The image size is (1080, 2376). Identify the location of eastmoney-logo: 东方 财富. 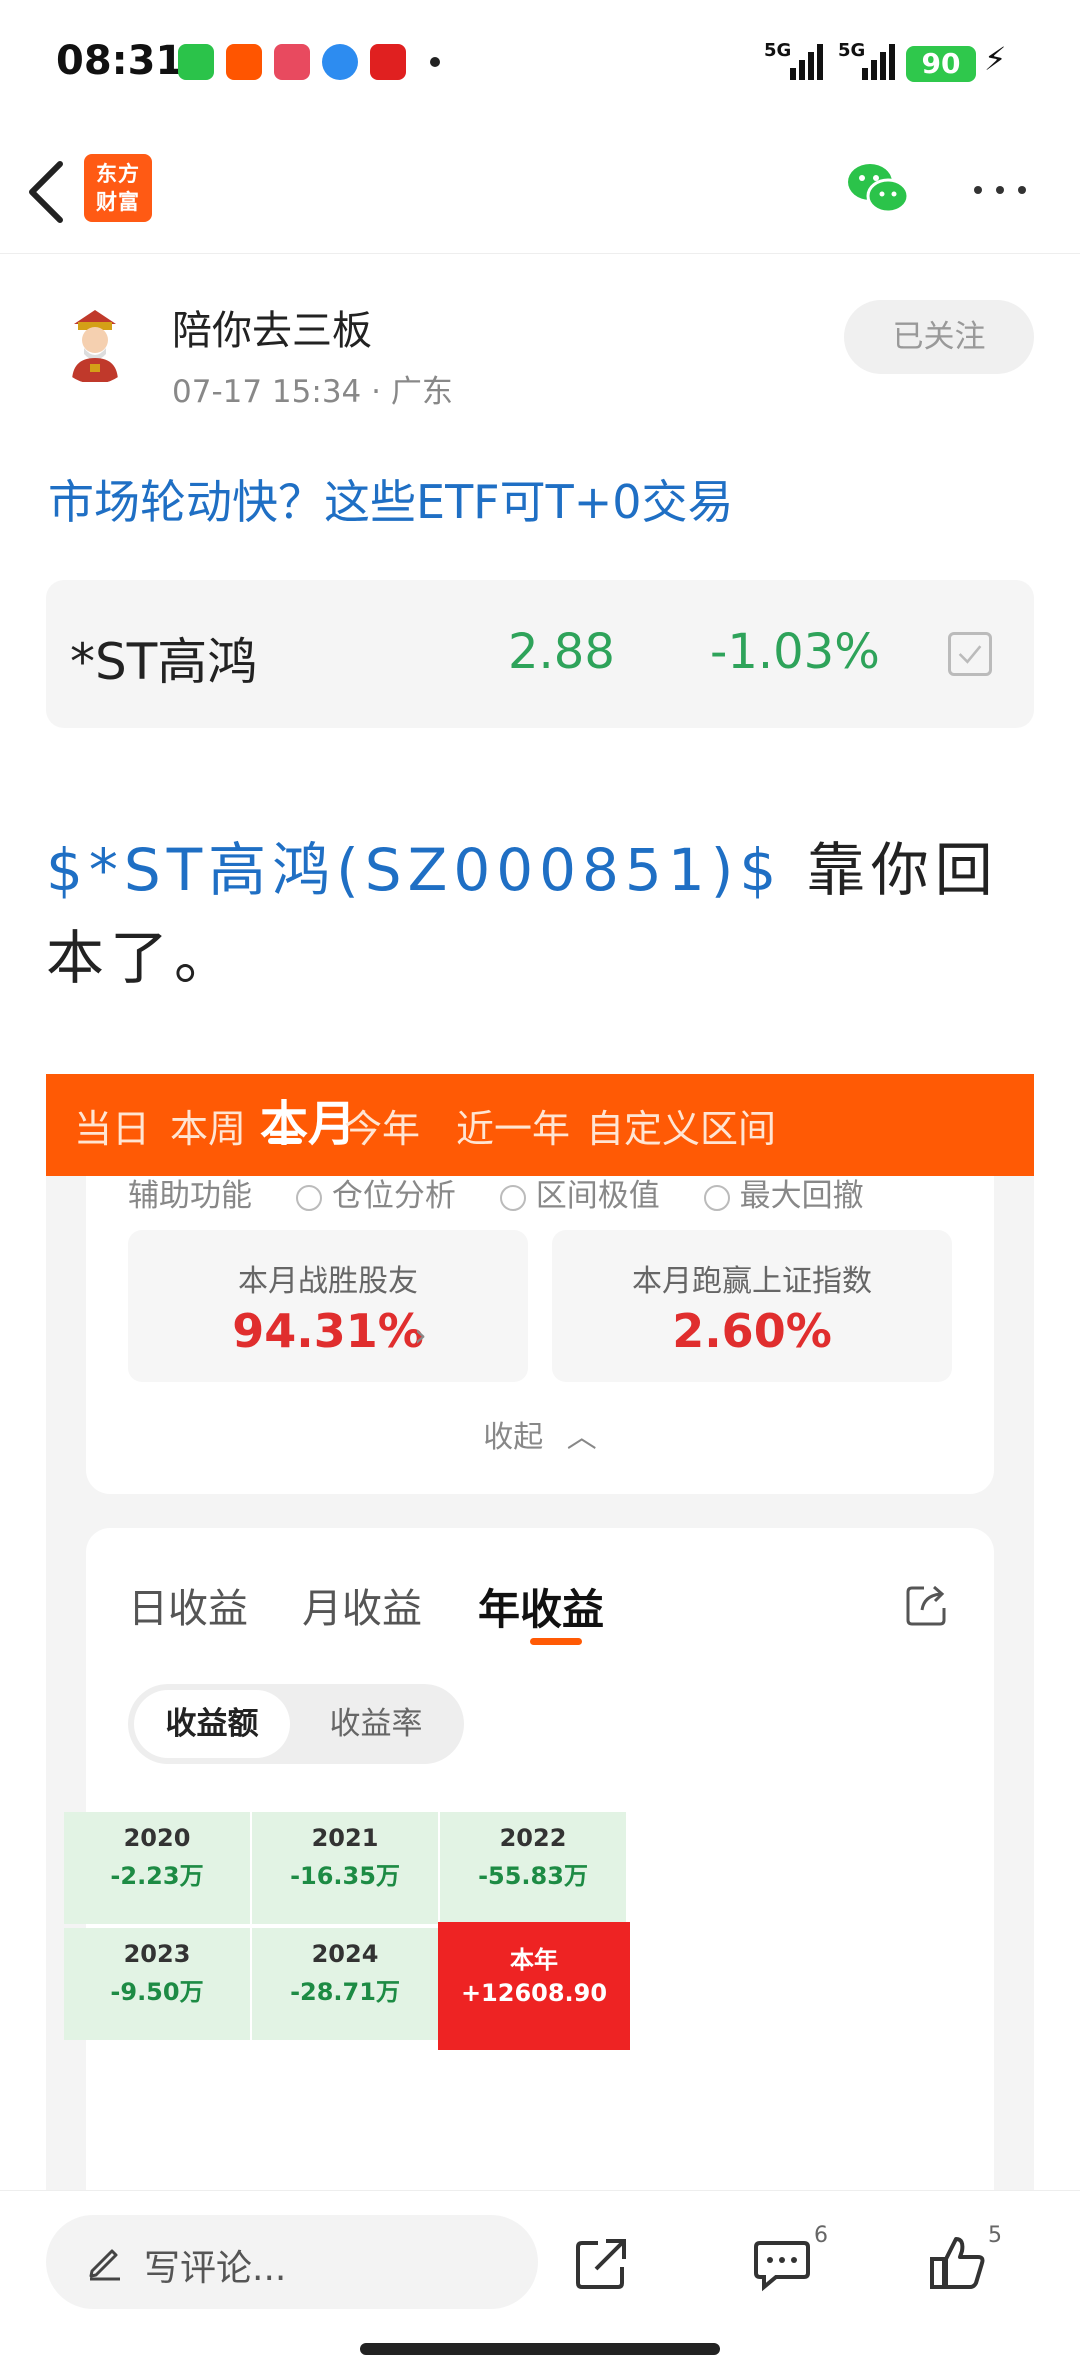
(118, 188).